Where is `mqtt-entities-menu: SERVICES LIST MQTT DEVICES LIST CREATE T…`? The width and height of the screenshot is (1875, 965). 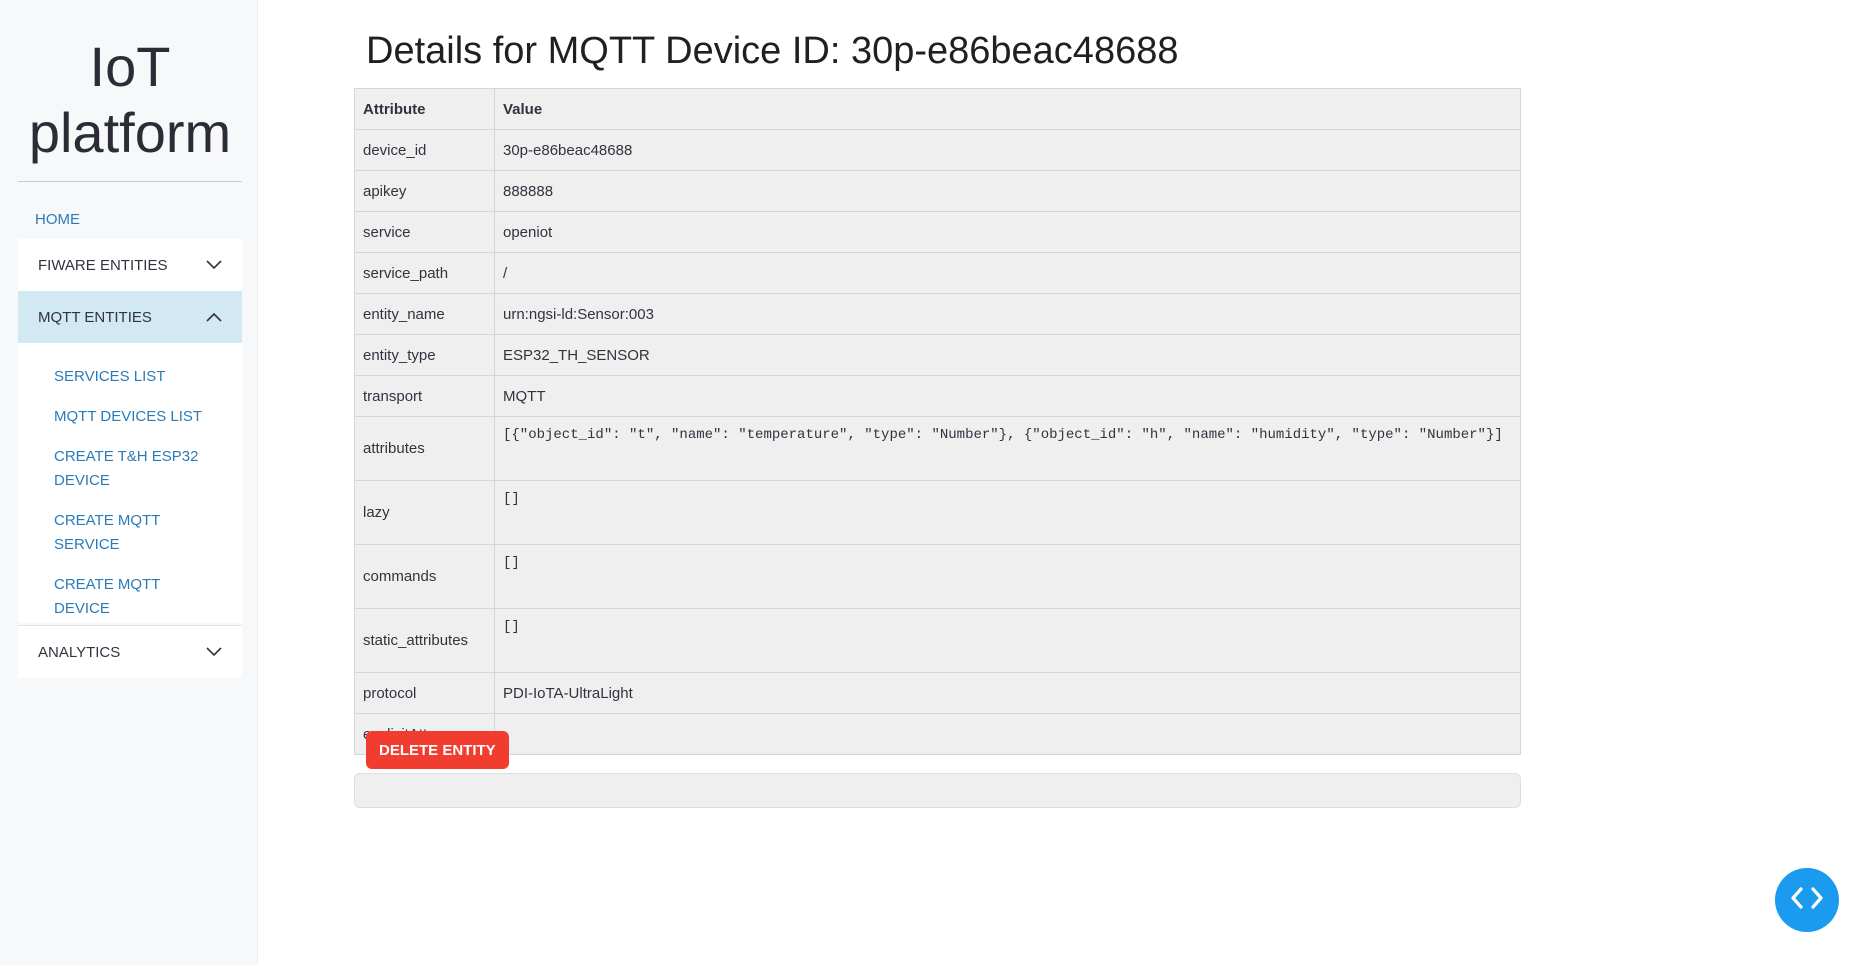
mqtt-entities-menu: SERVICES LIST MQTT DEVICES LIST CREATE T… is located at coordinates (130, 488).